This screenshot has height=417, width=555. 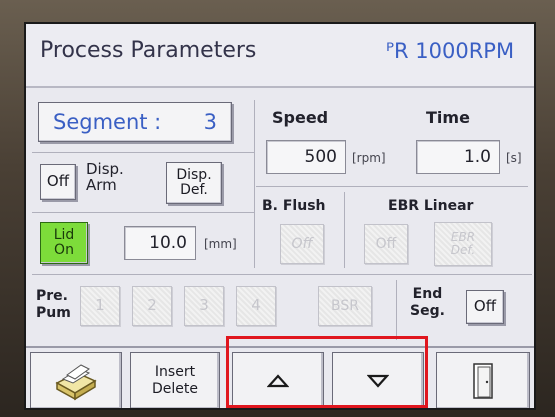 What do you see at coordinates (300, 117) in the screenshot?
I see `speed-label: Speed` at bounding box center [300, 117].